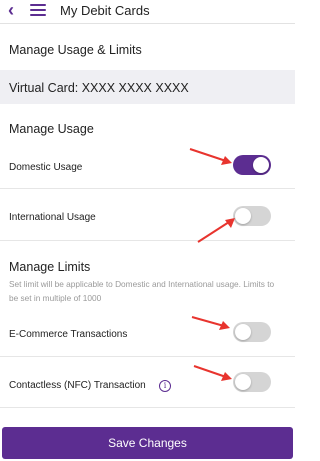 This screenshot has height=461, width=320. Describe the element at coordinates (46, 167) in the screenshot. I see `domestic-usage-label: Domestic Usage` at that location.